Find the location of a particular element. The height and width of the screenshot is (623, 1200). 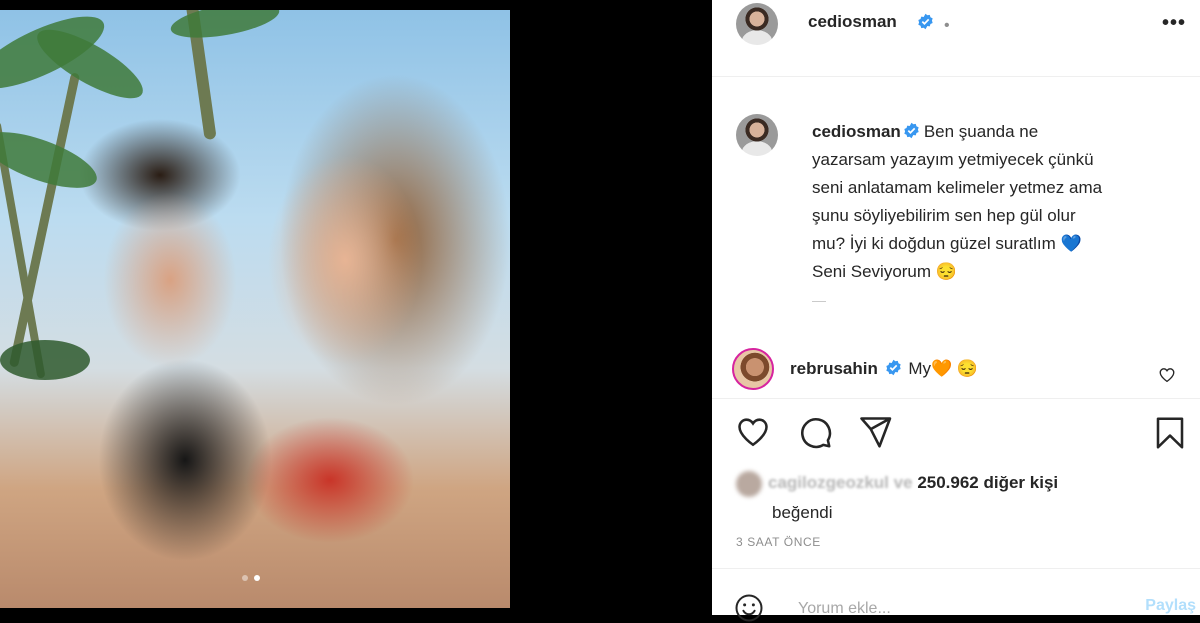

carousel-dots is located at coordinates (251, 578).